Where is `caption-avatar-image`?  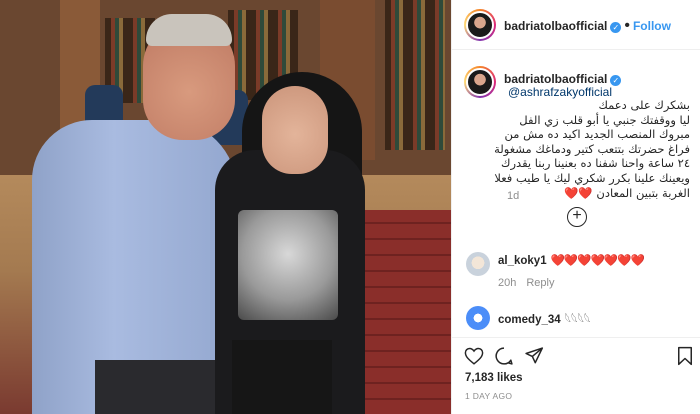 caption-avatar-image is located at coordinates (480, 82).